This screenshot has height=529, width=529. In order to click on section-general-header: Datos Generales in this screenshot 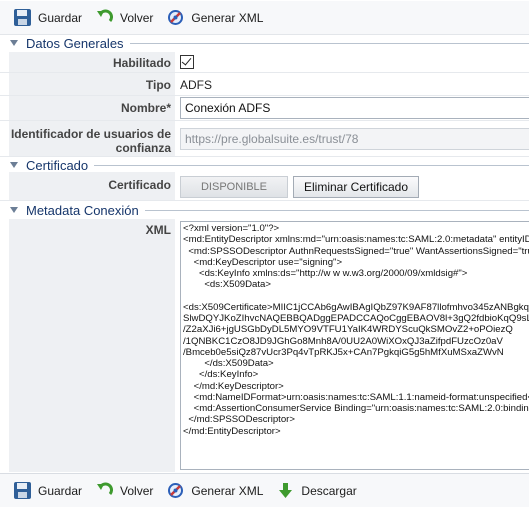, I will do `click(264, 43)`.